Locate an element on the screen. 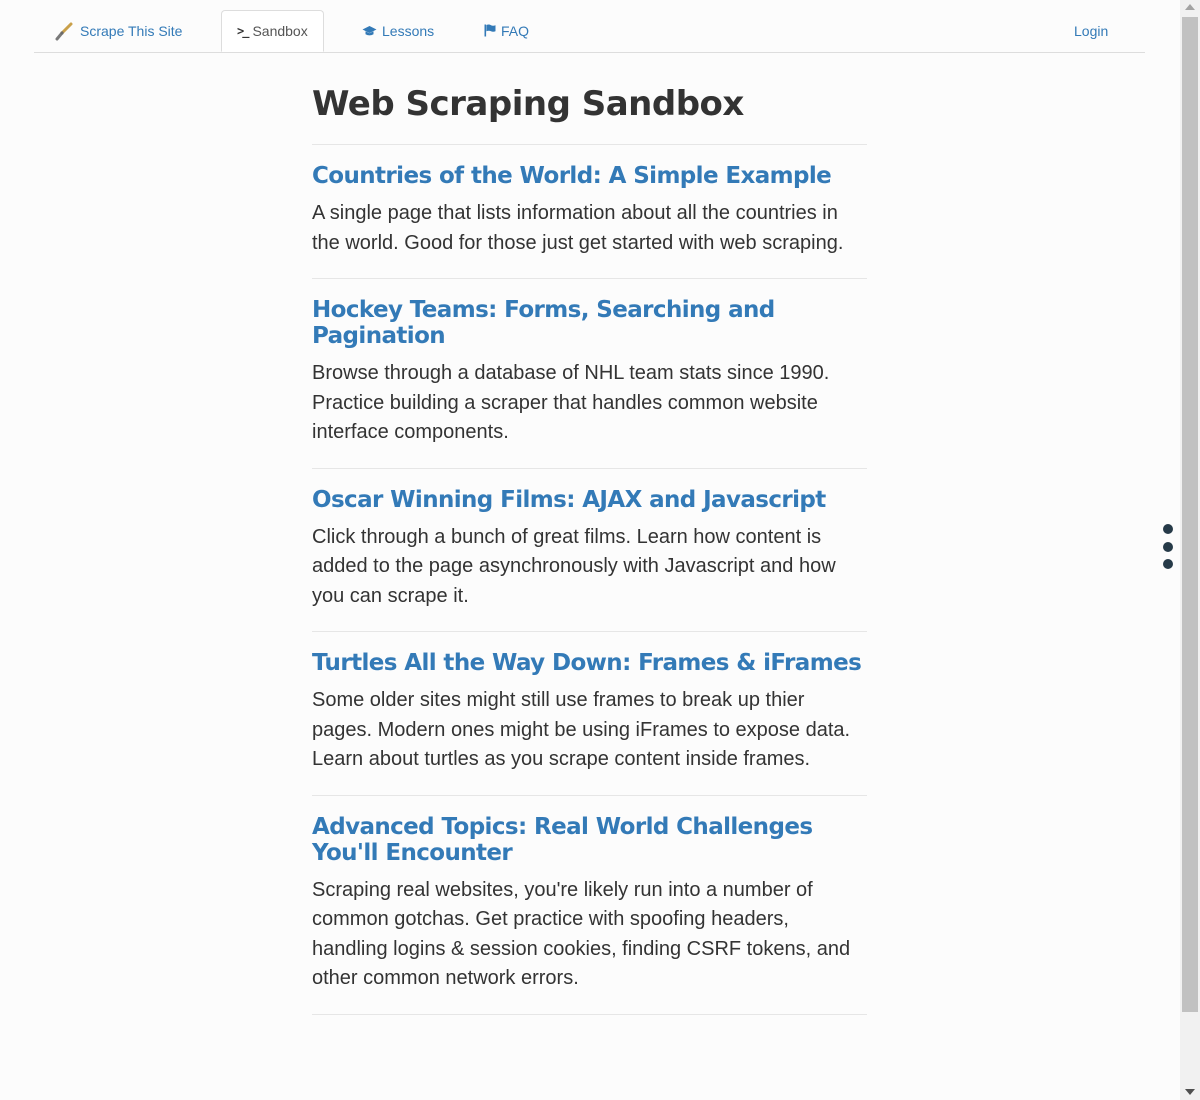 This screenshot has width=1200, height=1100. scrollbar-thumb is located at coordinates (1190, 514).